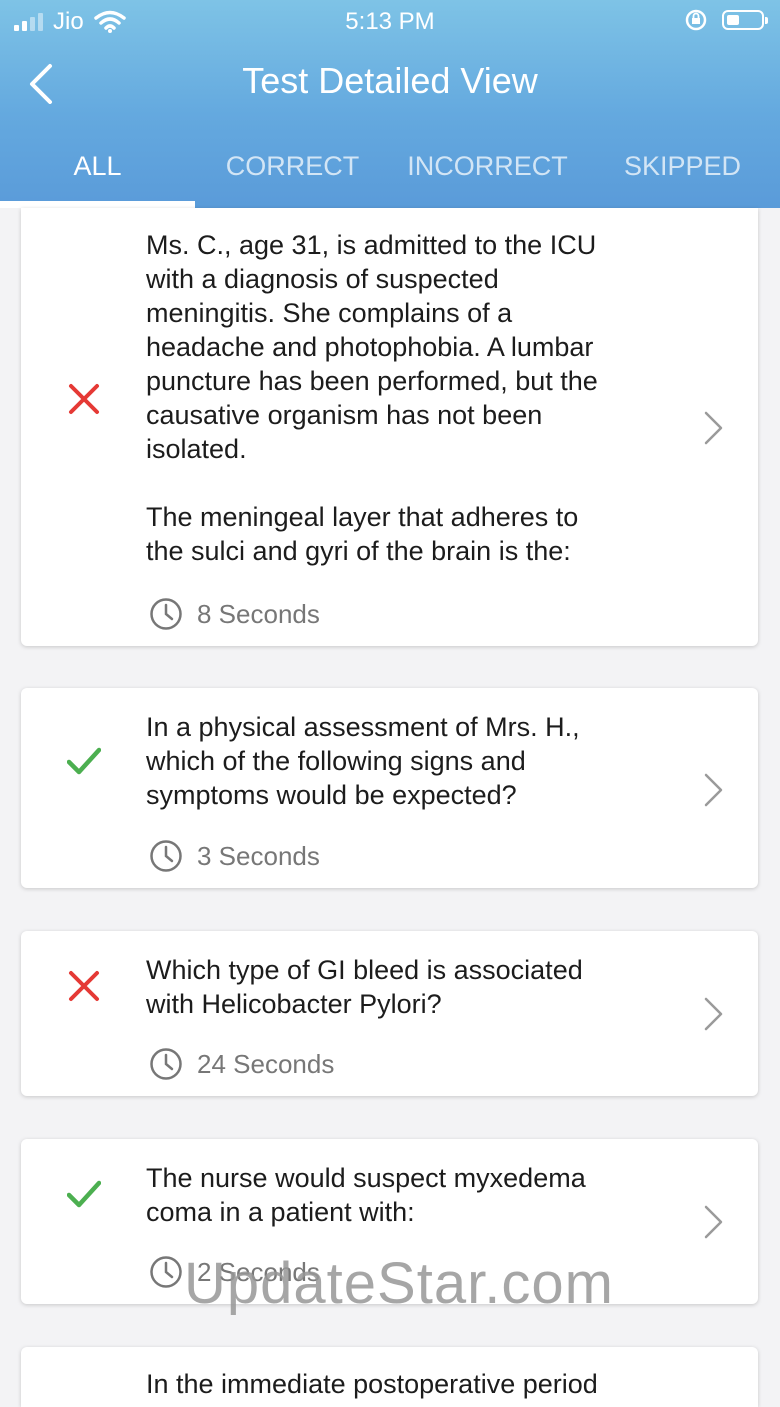 This screenshot has height=1407, width=780. Describe the element at coordinates (292, 173) in the screenshot. I see `tab-correct: CORRECT` at that location.